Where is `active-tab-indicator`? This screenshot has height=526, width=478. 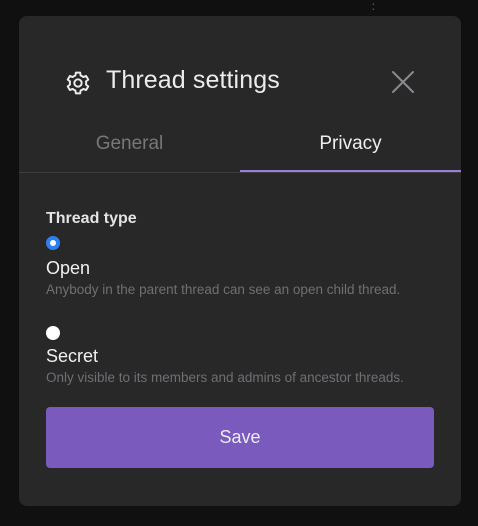
active-tab-indicator is located at coordinates (350, 171).